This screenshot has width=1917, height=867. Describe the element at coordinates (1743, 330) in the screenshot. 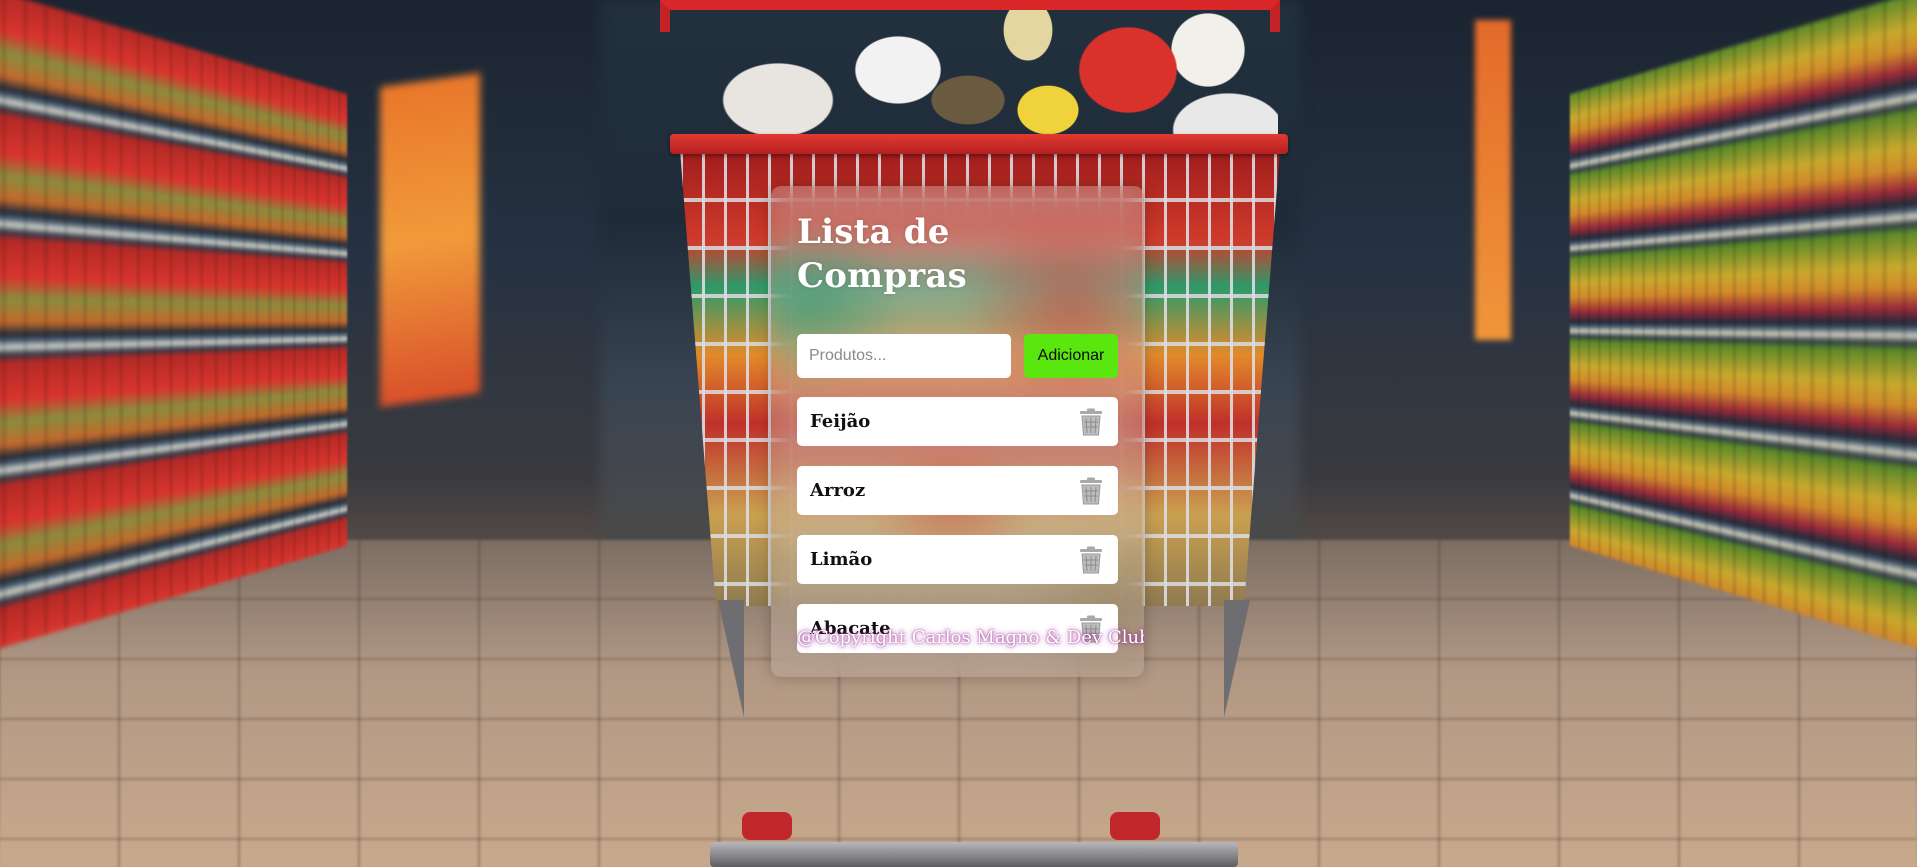

I see `right-shelves` at that location.